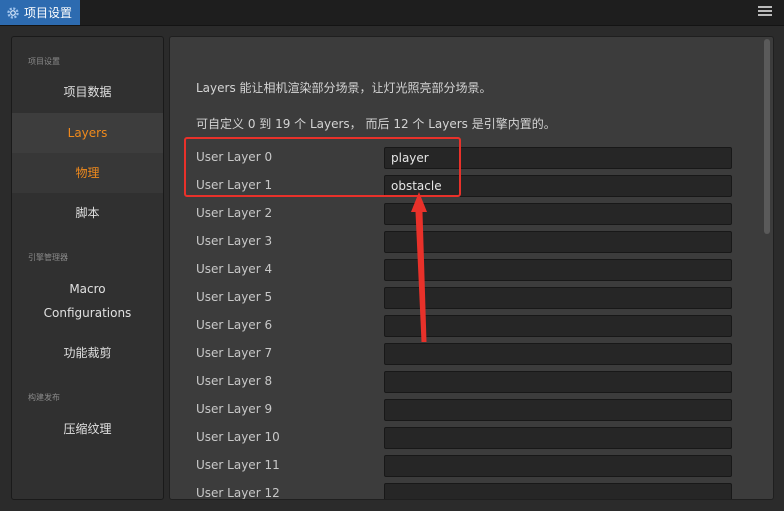 Image resolution: width=784 pixels, height=511 pixels. Describe the element at coordinates (234, 241) in the screenshot. I see `layer-label: User Layer 3` at that location.